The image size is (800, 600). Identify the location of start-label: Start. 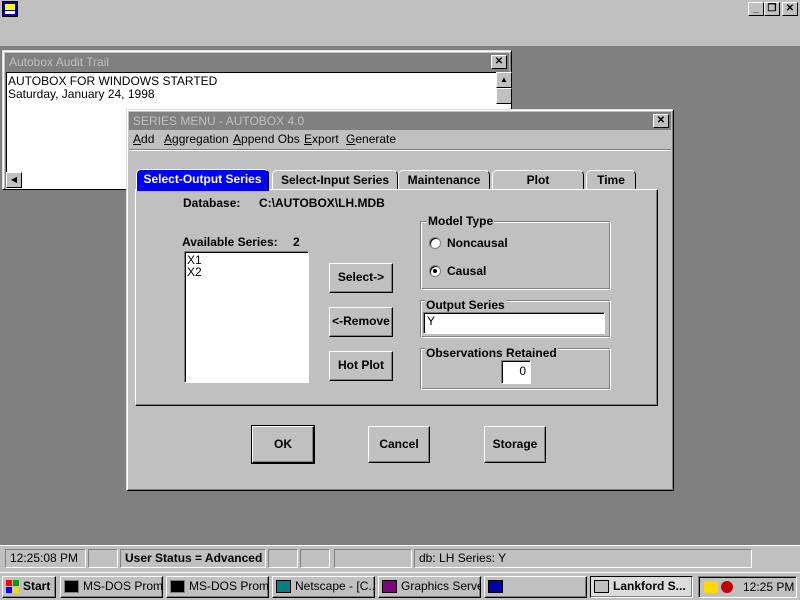
(37, 586).